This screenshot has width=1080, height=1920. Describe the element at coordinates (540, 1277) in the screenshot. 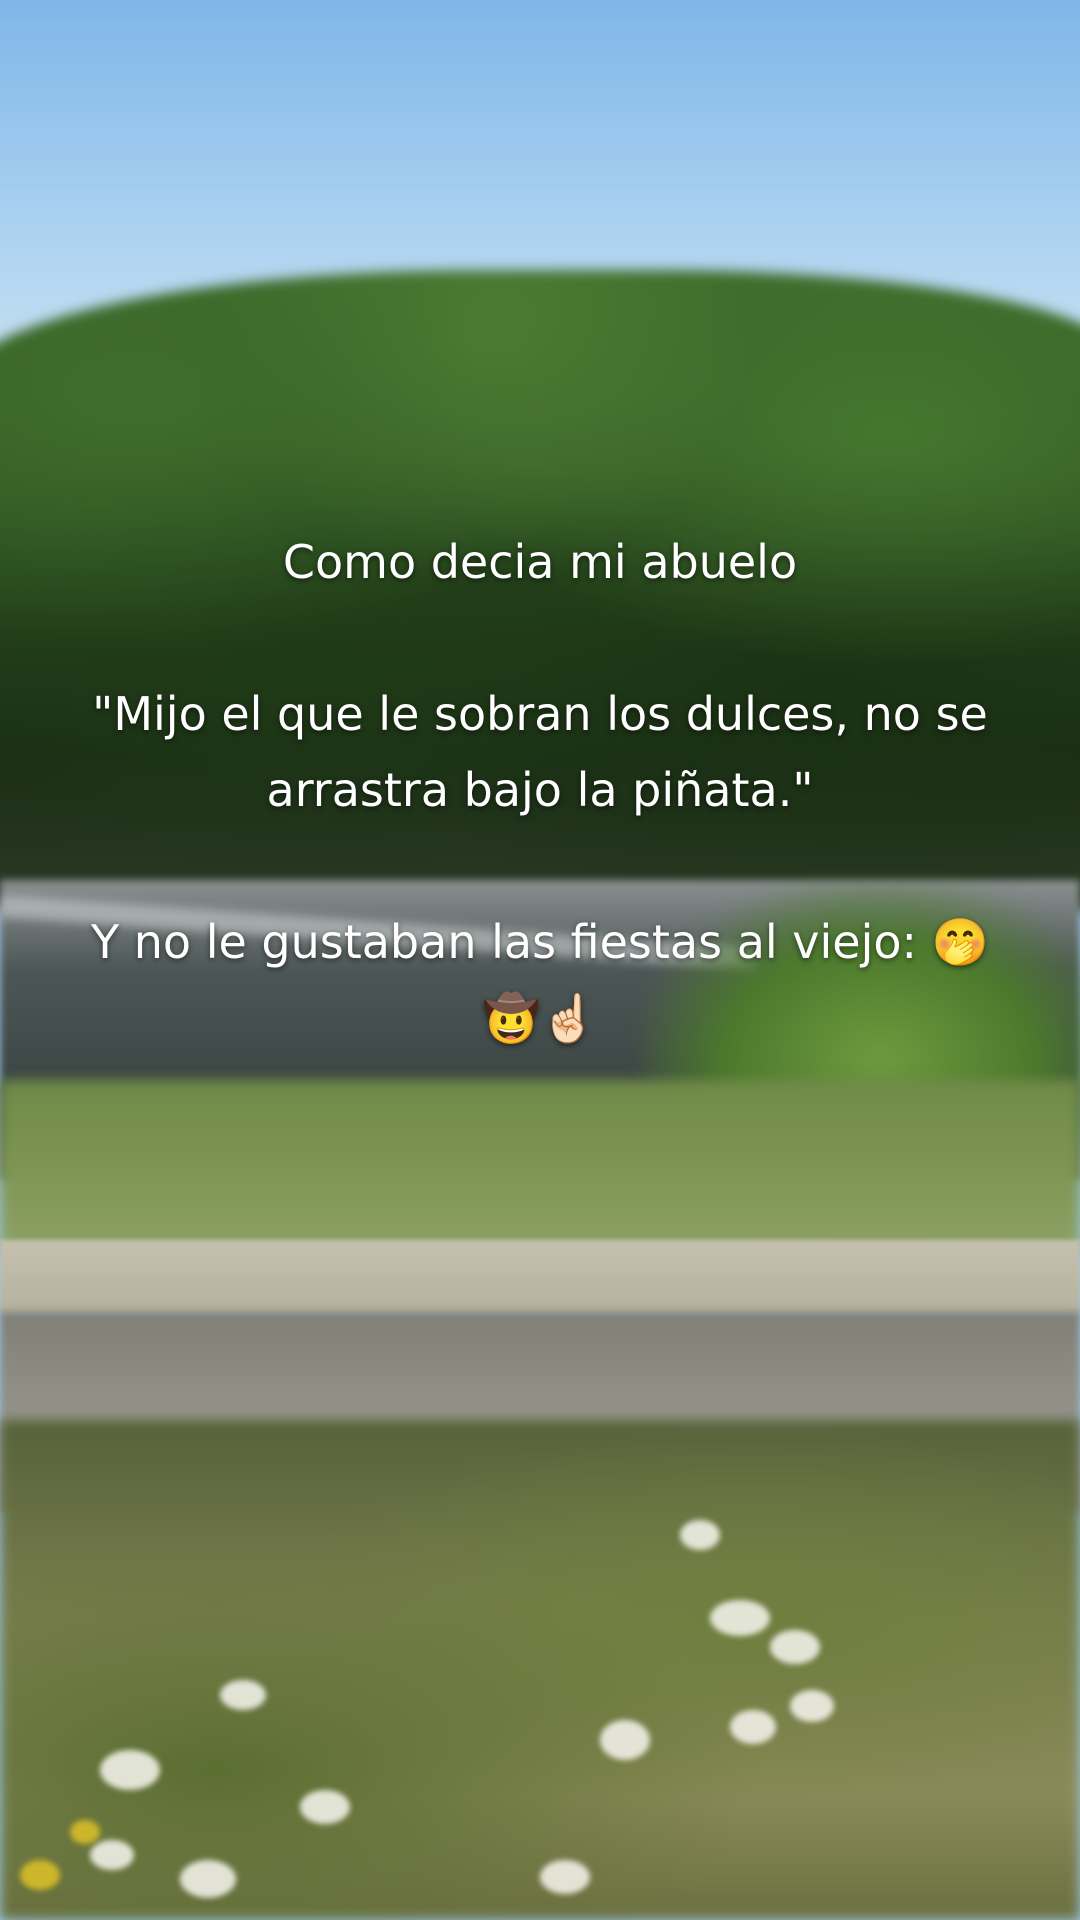

I see `concrete-wall-top` at that location.